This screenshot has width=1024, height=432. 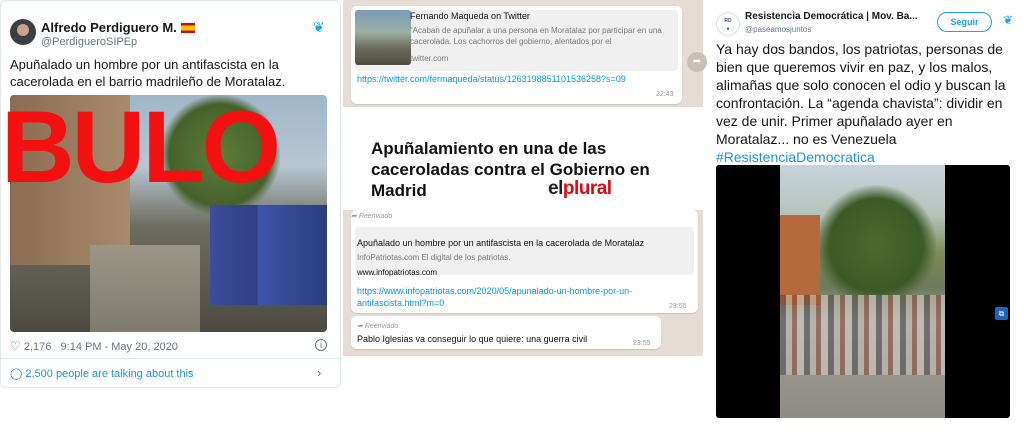 What do you see at coordinates (429, 58) in the screenshot?
I see `preview-domain: twitter.com` at bounding box center [429, 58].